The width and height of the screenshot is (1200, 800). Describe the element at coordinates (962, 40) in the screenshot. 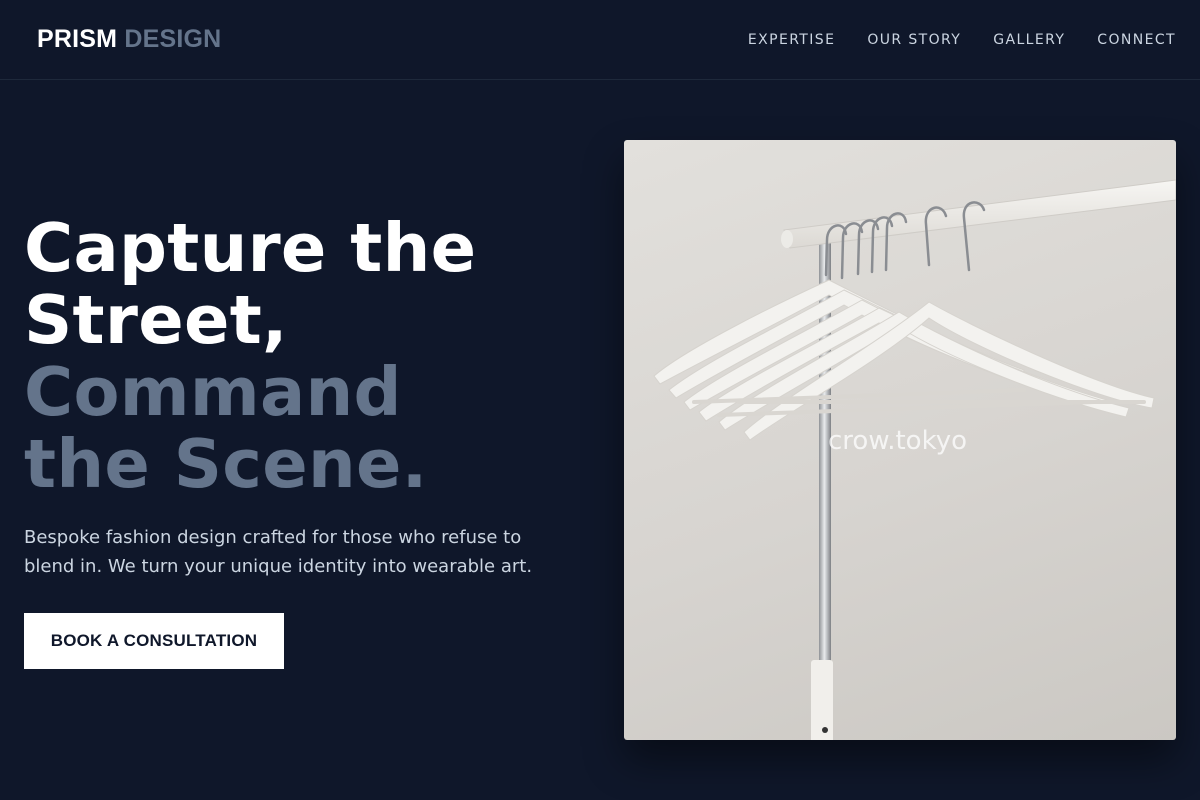

I see `main-nav: EXPERTISE OUR STORY GALLERY CONNECT` at that location.